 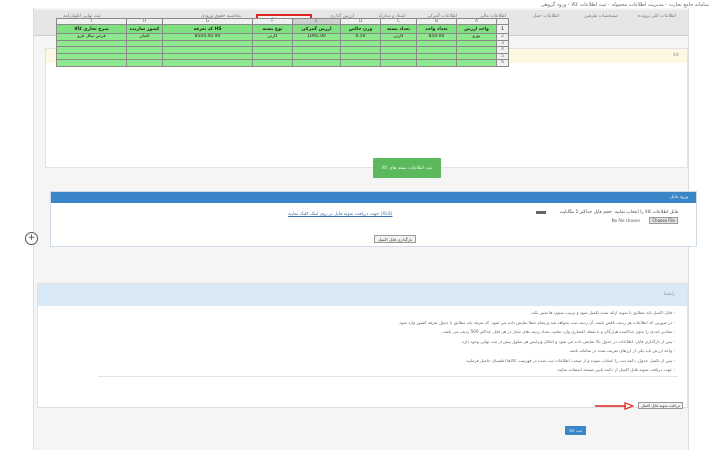 What do you see at coordinates (546, 23) in the screenshot?
I see `tab-transport: اطلاعات حمل` at bounding box center [546, 23].